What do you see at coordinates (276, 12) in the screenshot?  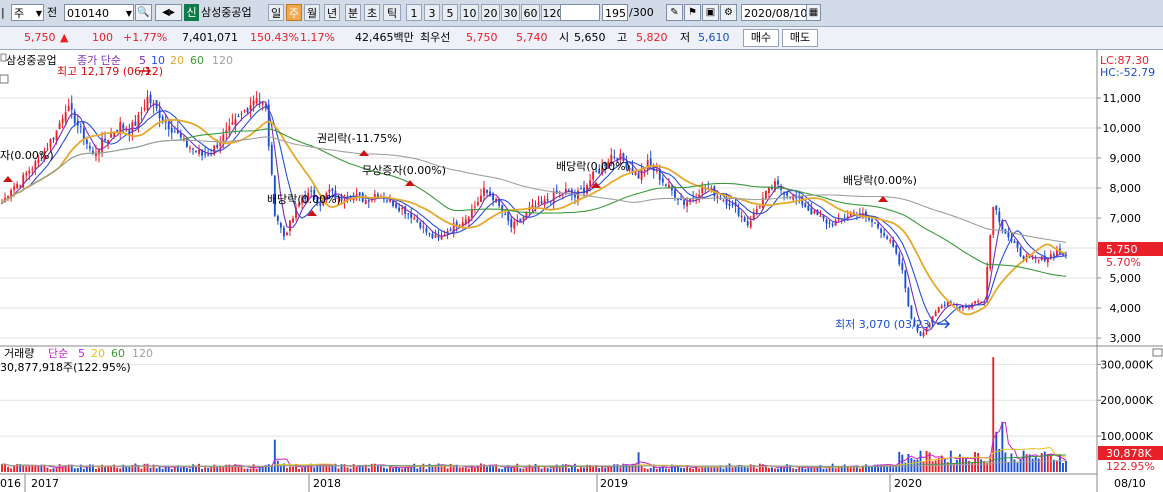 I see `period-day: 일` at bounding box center [276, 12].